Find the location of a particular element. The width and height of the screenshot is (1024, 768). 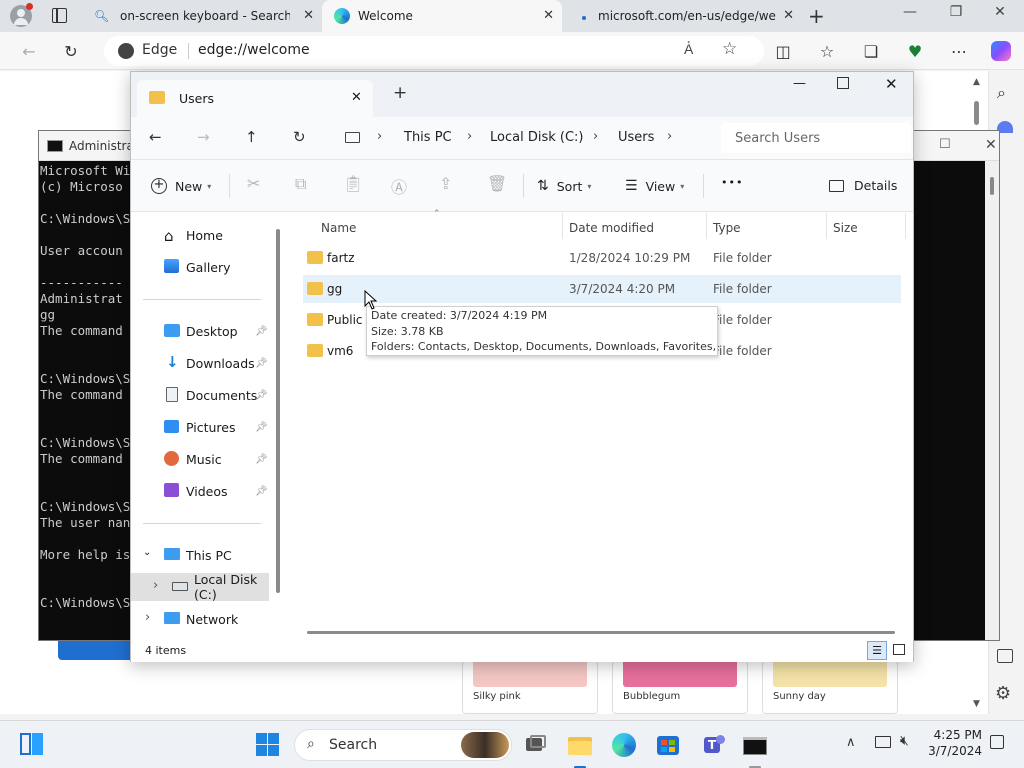

nav-item-gallery: Gallery is located at coordinates (200, 267).